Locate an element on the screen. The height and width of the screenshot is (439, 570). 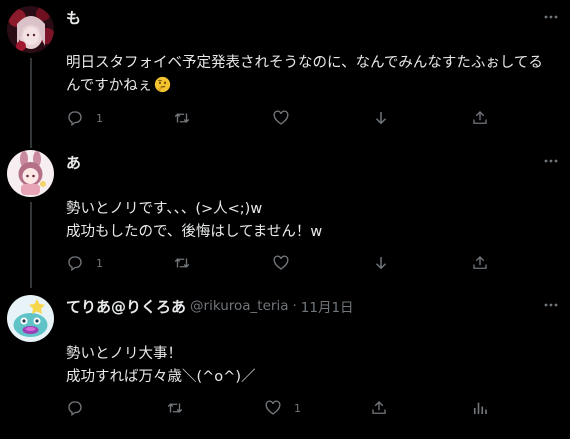
reply-button is located at coordinates (81, 408).